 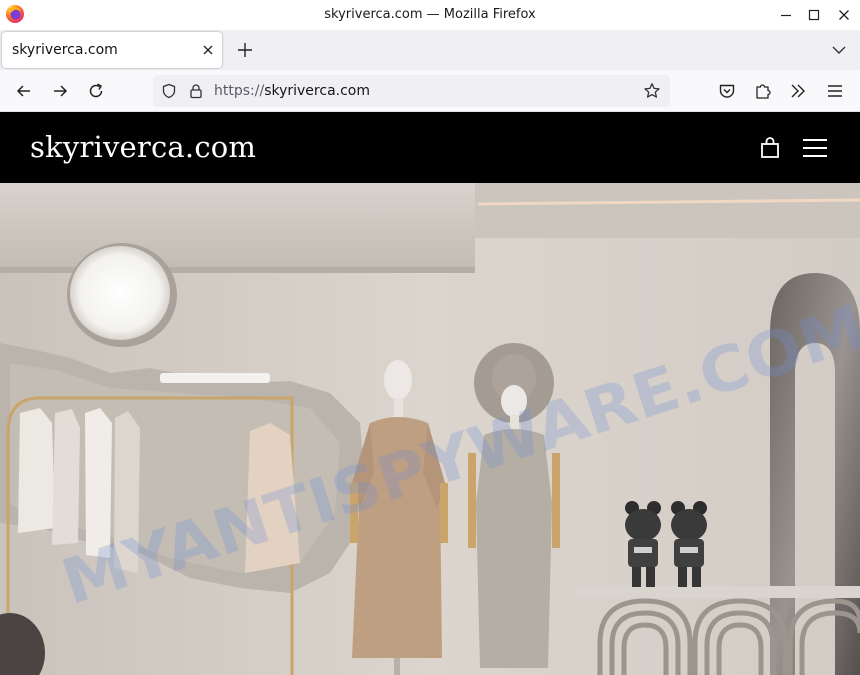 I want to click on minimize-icon, so click(x=786, y=15).